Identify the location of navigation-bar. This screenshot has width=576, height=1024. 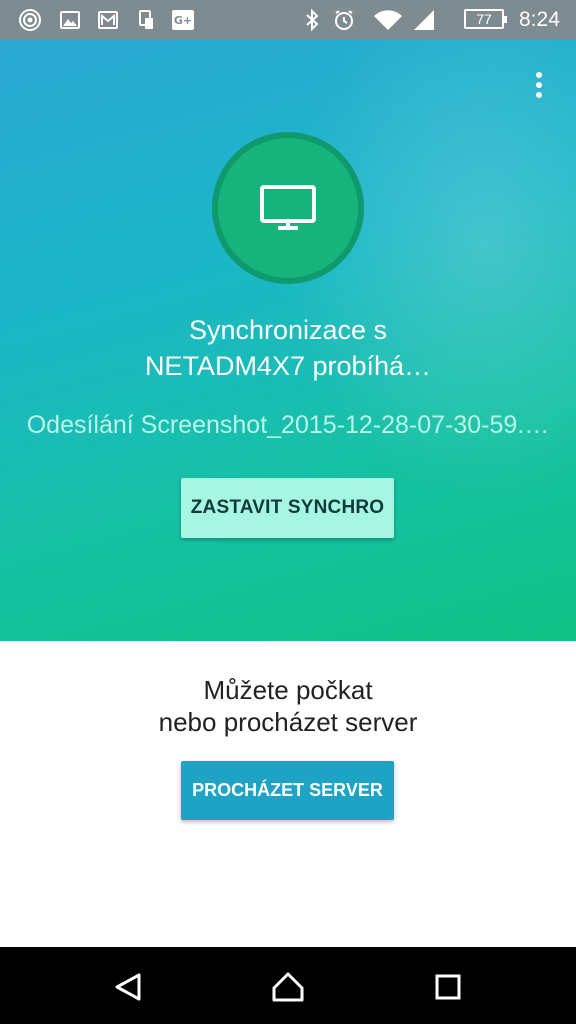
(288, 985).